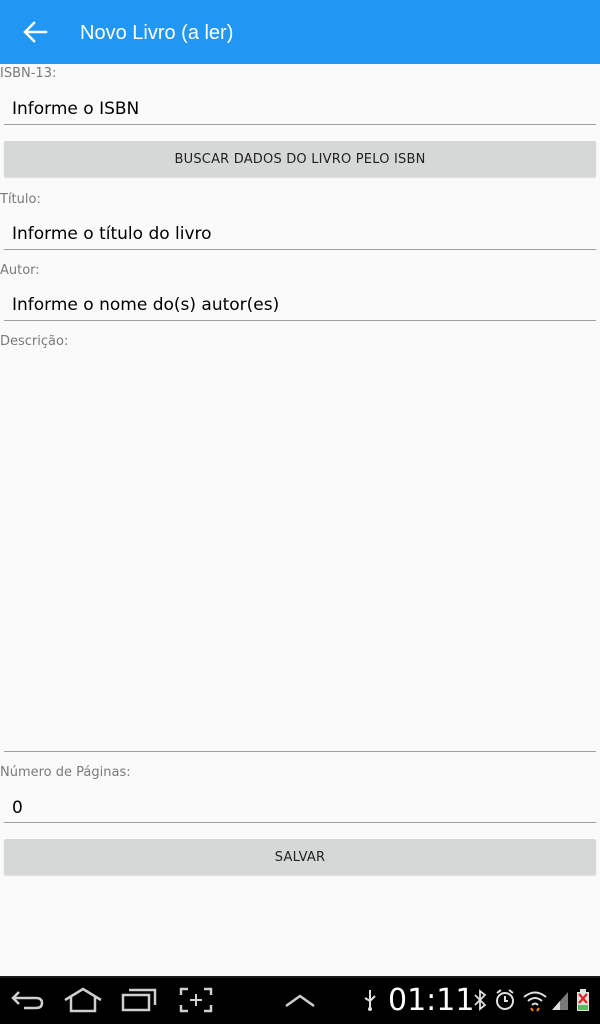 The image size is (600, 1024). I want to click on pages-input, so click(300, 808).